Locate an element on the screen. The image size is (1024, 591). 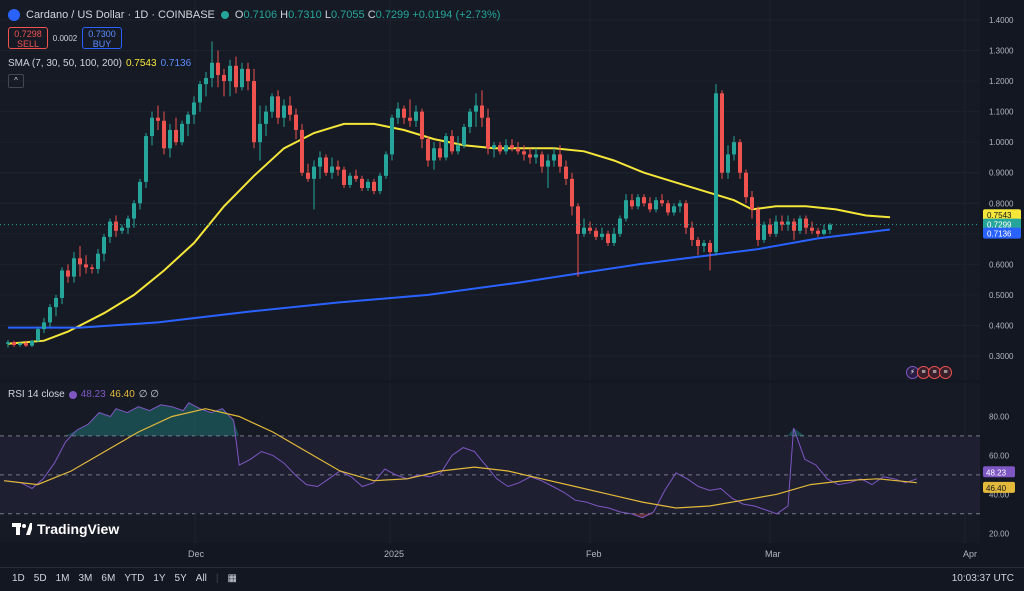
tradingview-logo-icon is located at coordinates (22, 529).